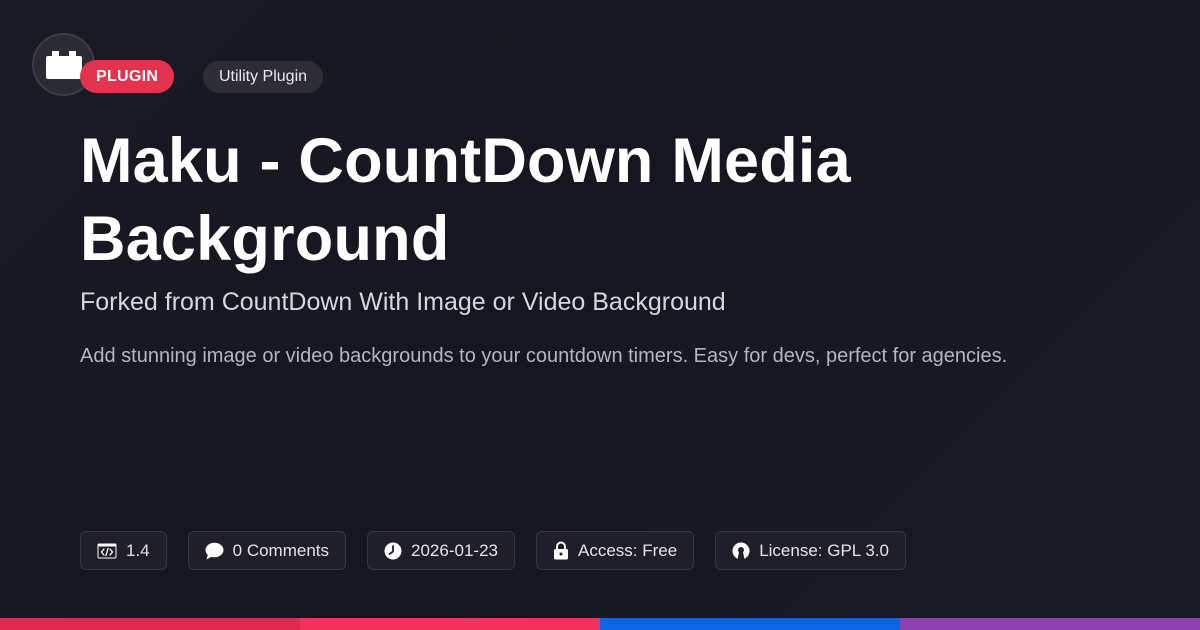 The image size is (1200, 630). What do you see at coordinates (741, 550) in the screenshot?
I see `open-source-icon` at bounding box center [741, 550].